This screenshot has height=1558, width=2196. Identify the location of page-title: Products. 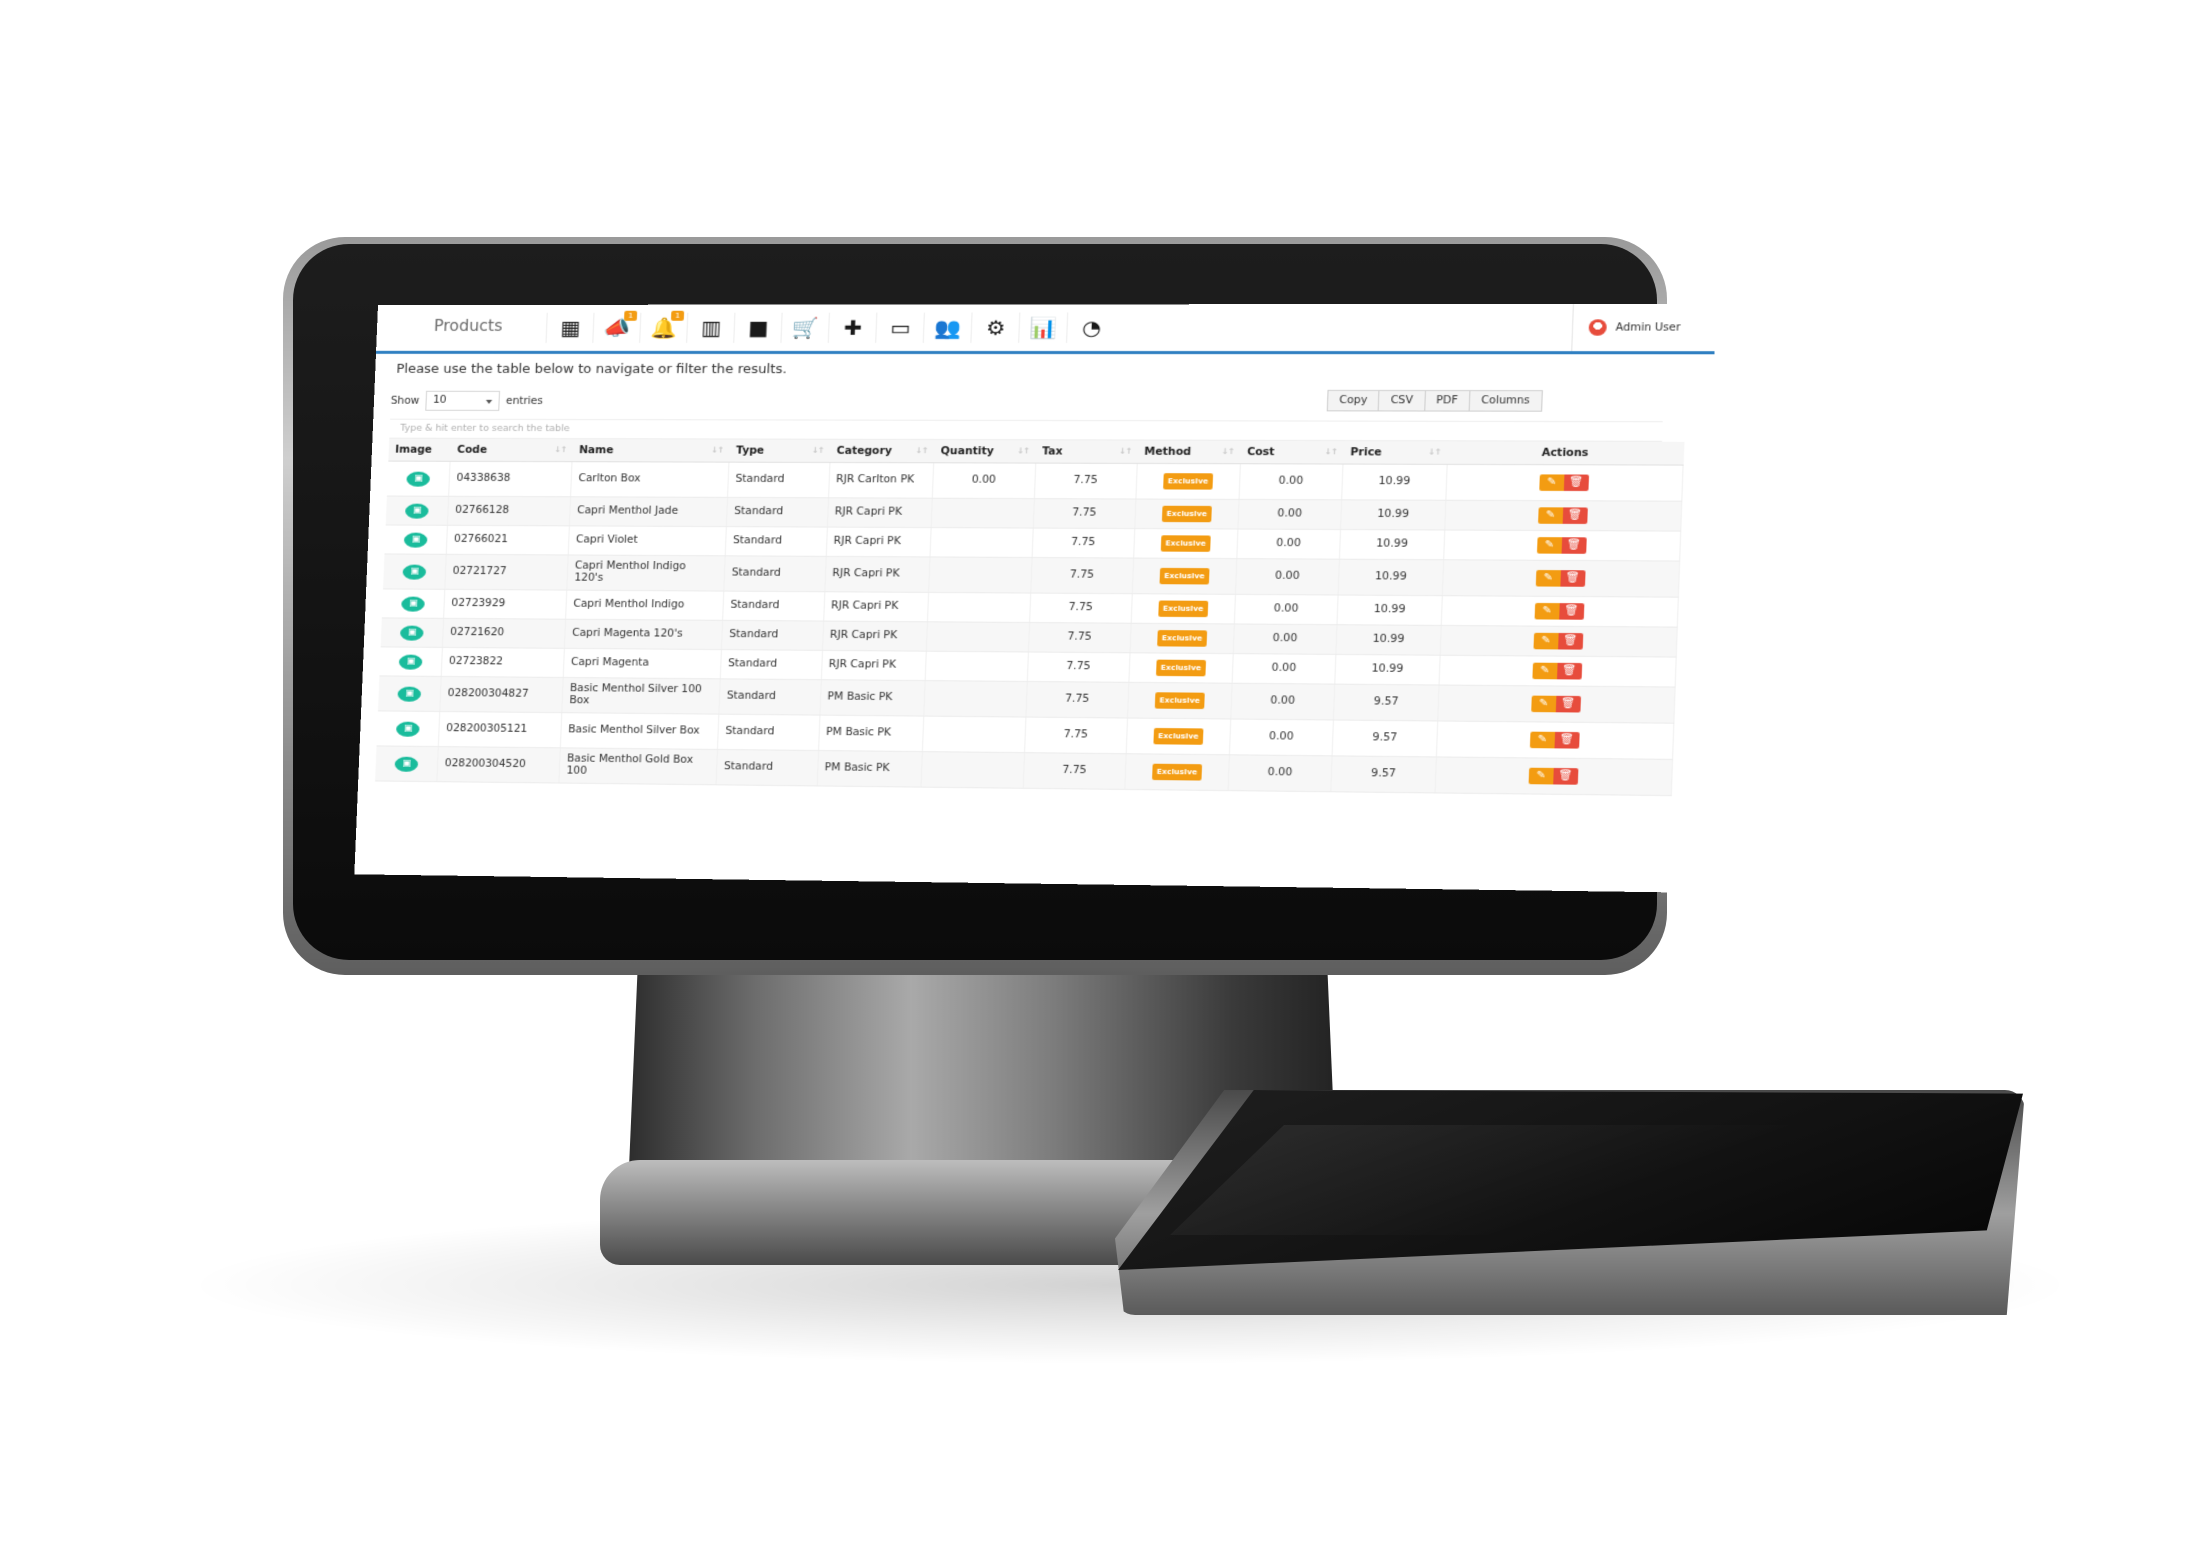
(468, 325).